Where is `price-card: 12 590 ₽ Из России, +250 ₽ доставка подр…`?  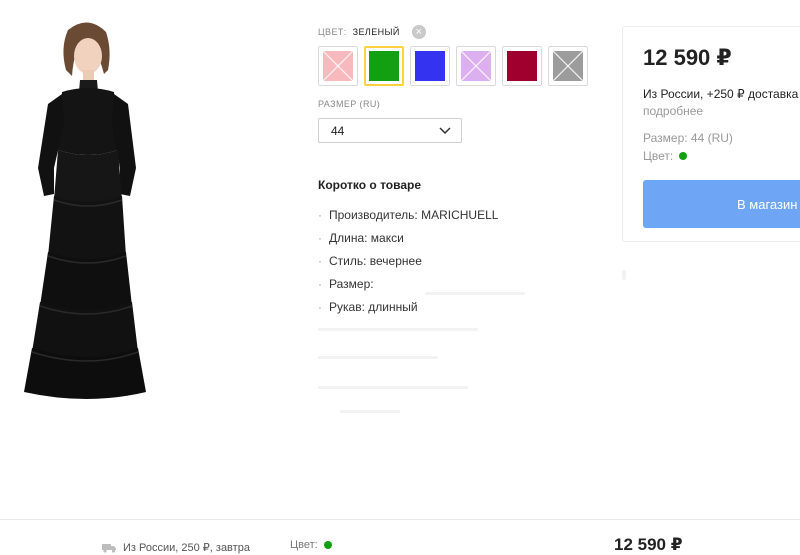
price-card: 12 590 ₽ Из России, +250 ₽ доставка подр… is located at coordinates (711, 134).